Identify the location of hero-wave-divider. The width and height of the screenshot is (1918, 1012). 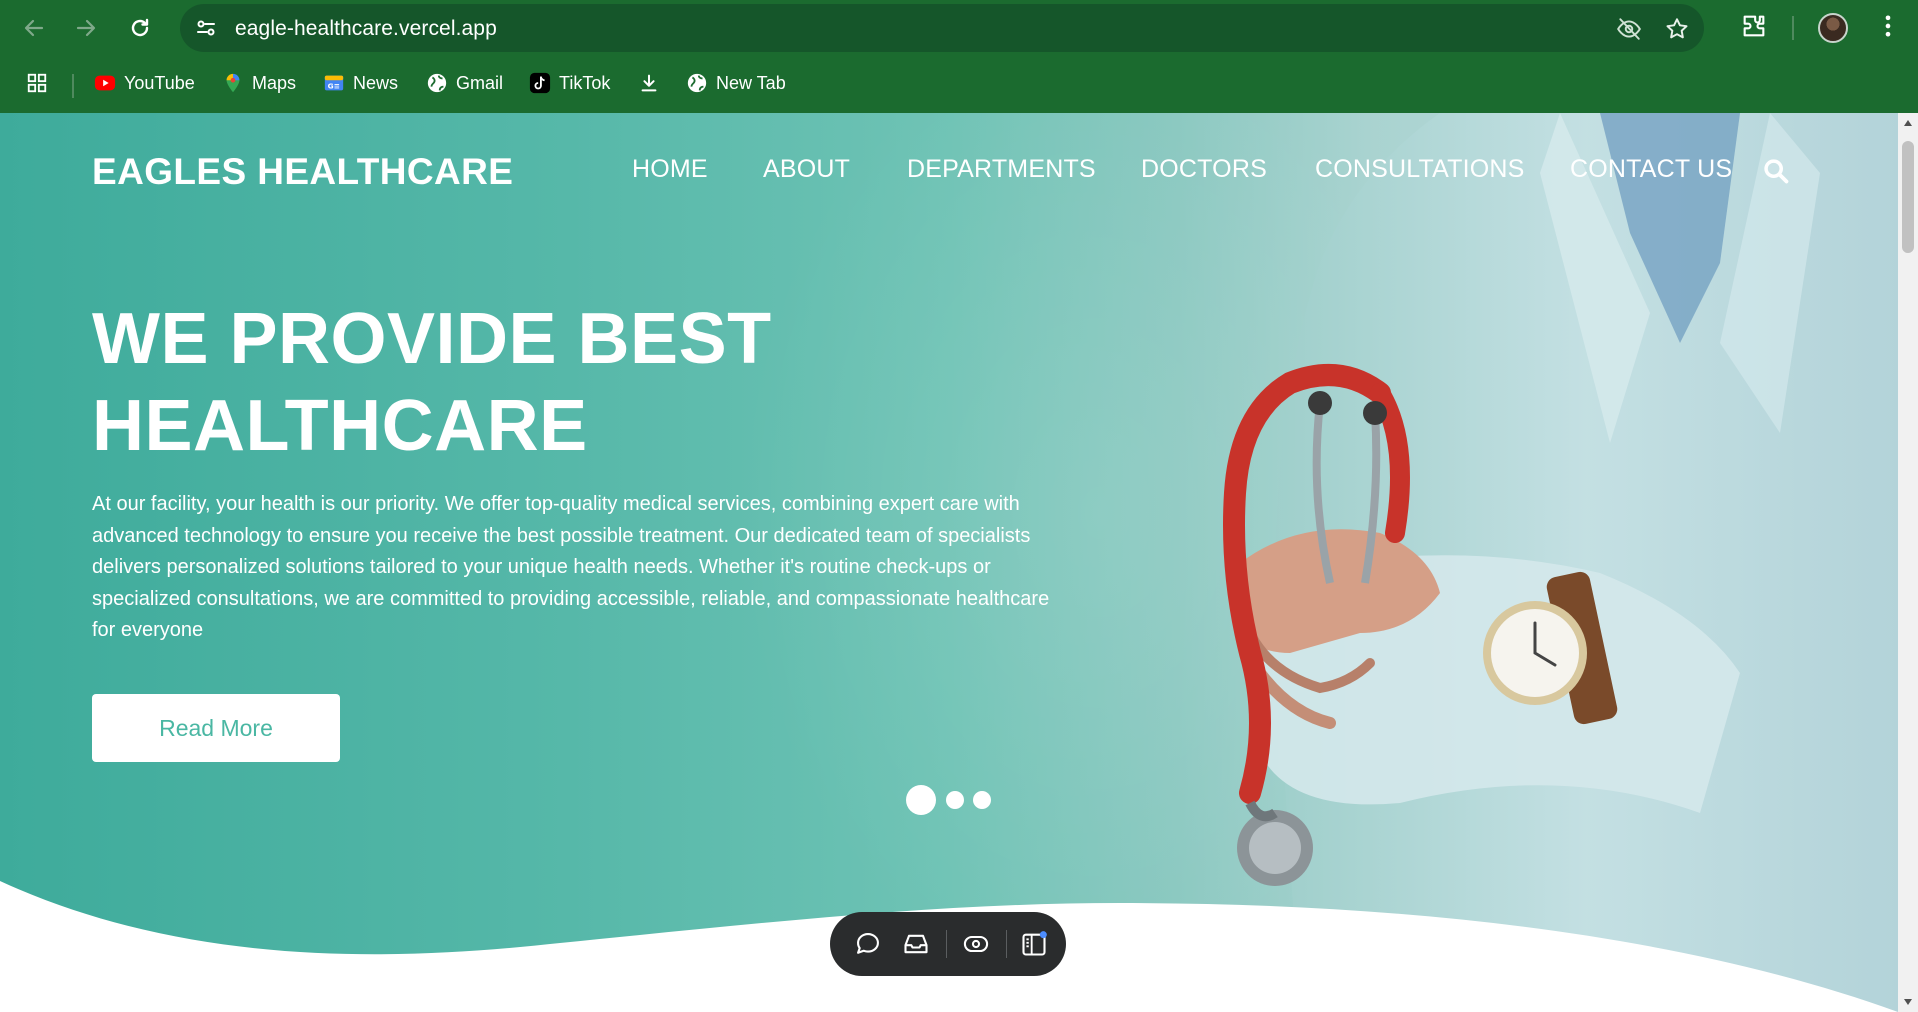
(949, 946).